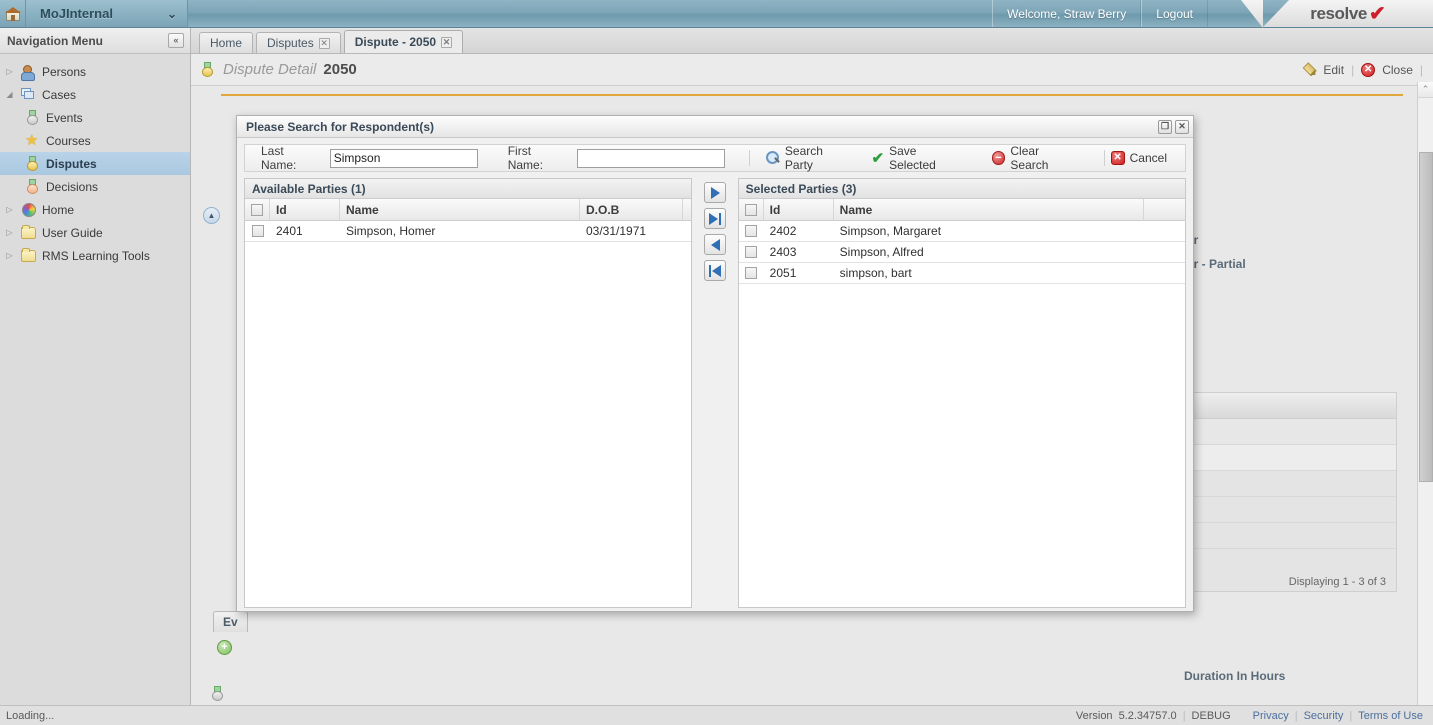 The image size is (1433, 725). Describe the element at coordinates (13, 13) in the screenshot. I see `home-button` at that location.